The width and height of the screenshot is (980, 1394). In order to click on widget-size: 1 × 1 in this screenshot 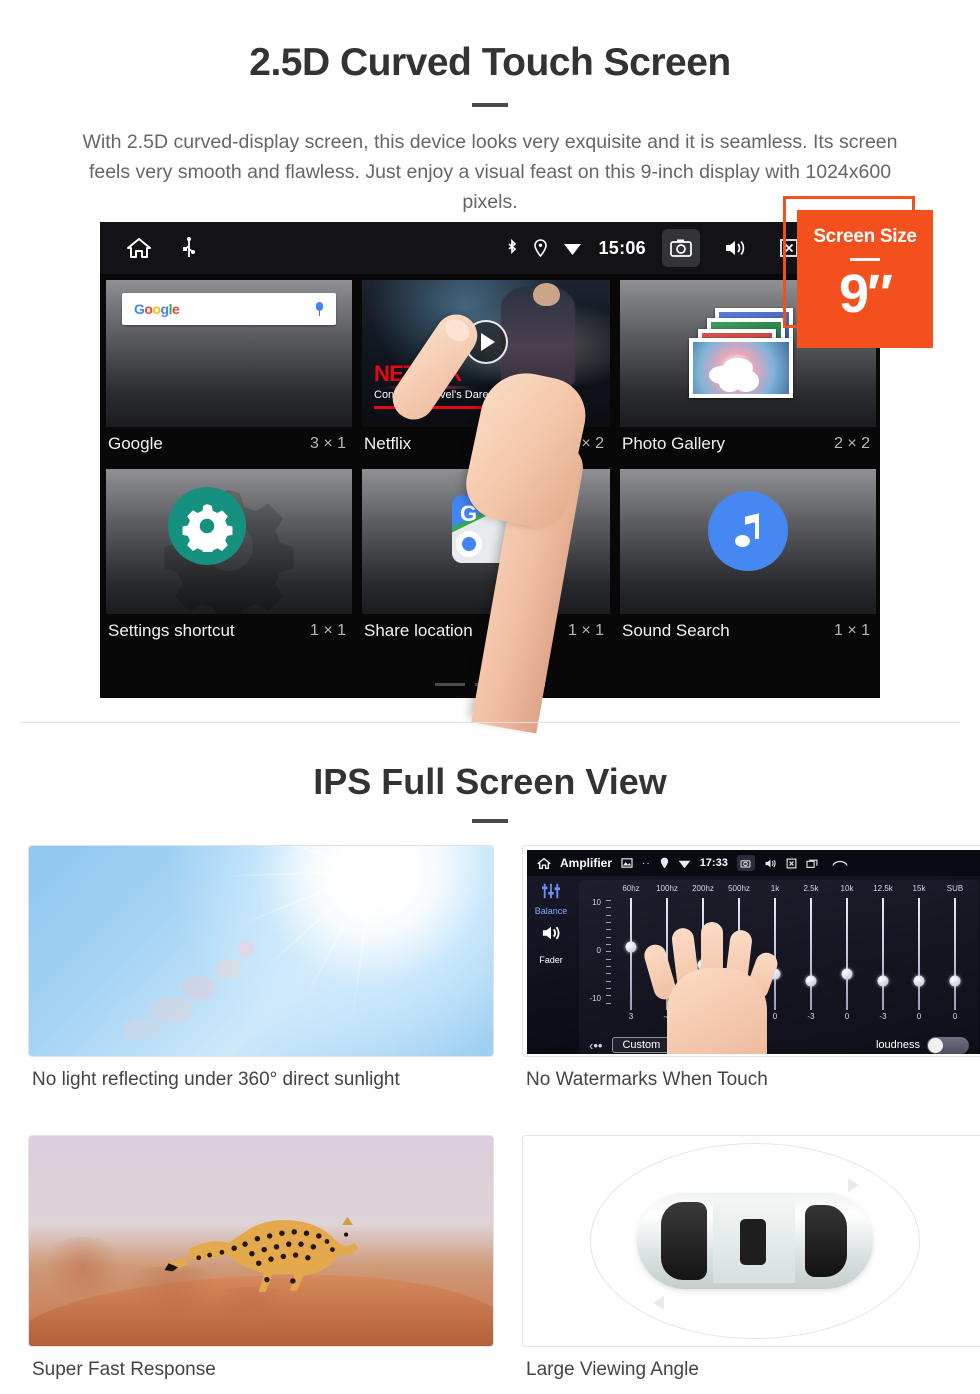, I will do `click(851, 630)`.